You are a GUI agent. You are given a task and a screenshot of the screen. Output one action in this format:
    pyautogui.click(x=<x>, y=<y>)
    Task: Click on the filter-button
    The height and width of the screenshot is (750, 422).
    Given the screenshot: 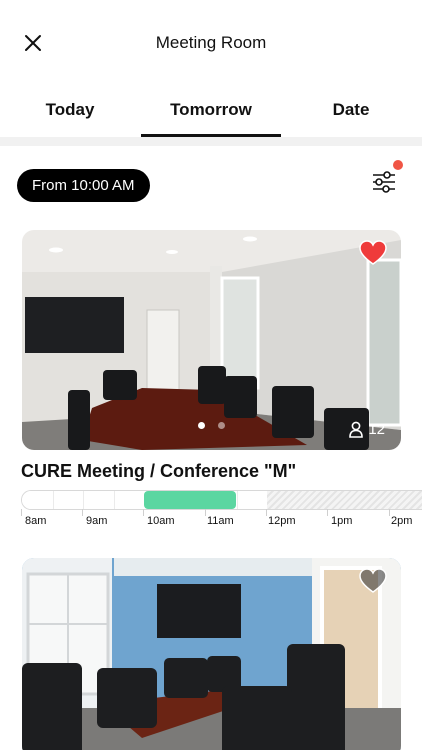 What is the action you would take?
    pyautogui.click(x=387, y=180)
    